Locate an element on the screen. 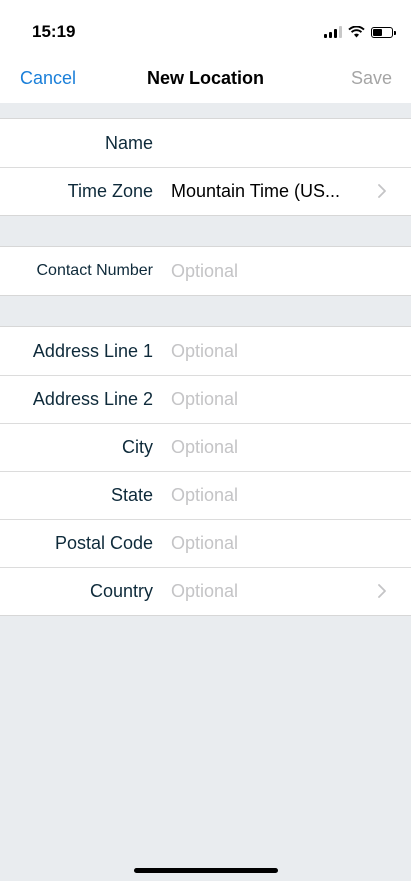 Image resolution: width=411 pixels, height=881 pixels. battery-icon is located at coordinates (383, 32).